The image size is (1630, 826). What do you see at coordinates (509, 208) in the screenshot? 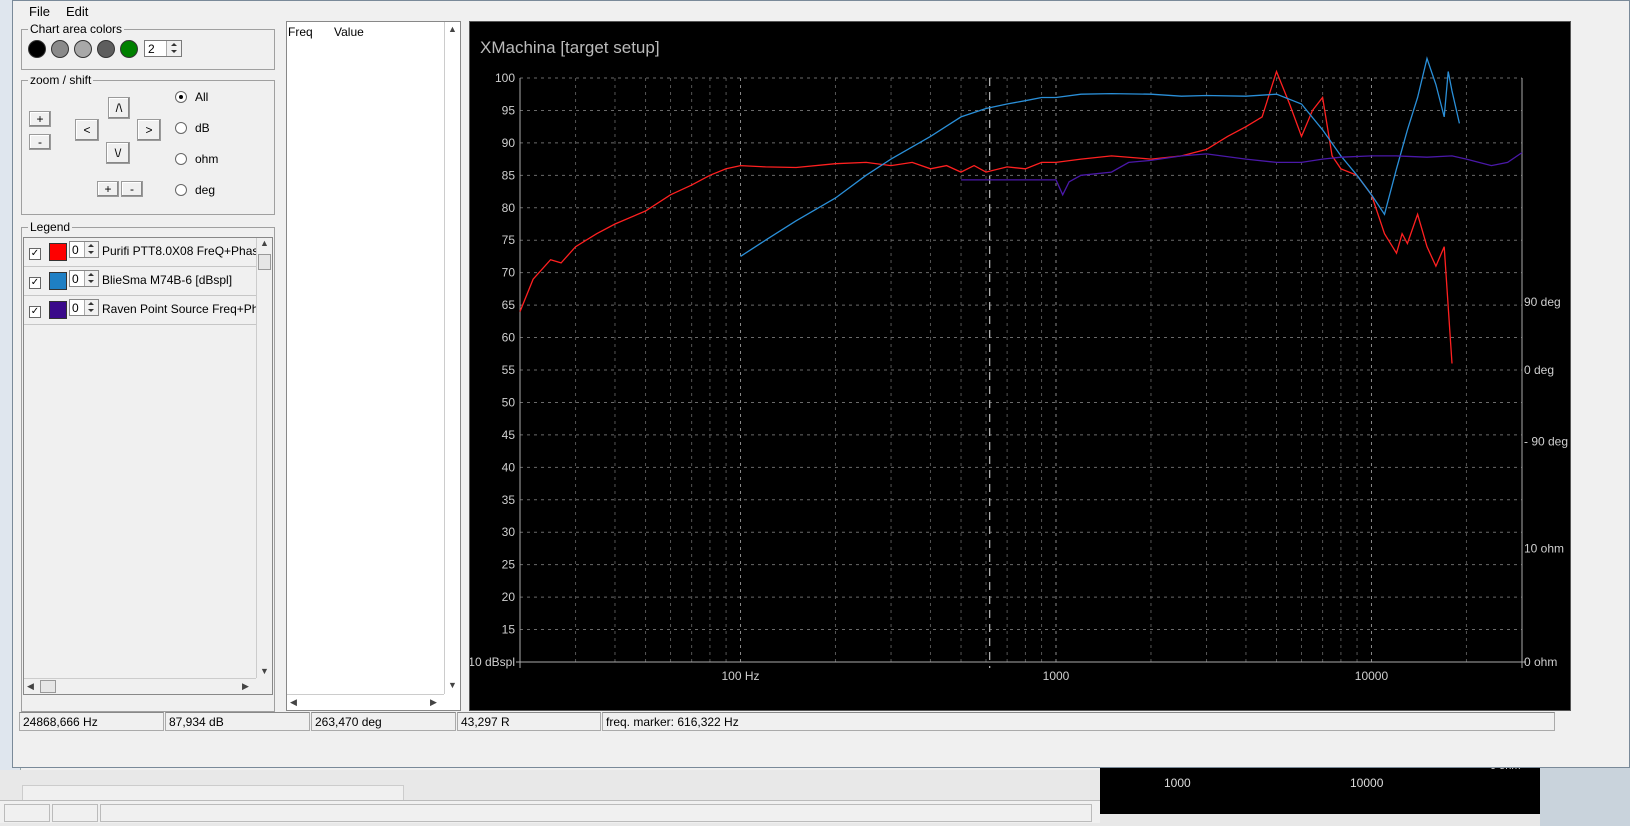
I see `y-tick-label: 80` at bounding box center [509, 208].